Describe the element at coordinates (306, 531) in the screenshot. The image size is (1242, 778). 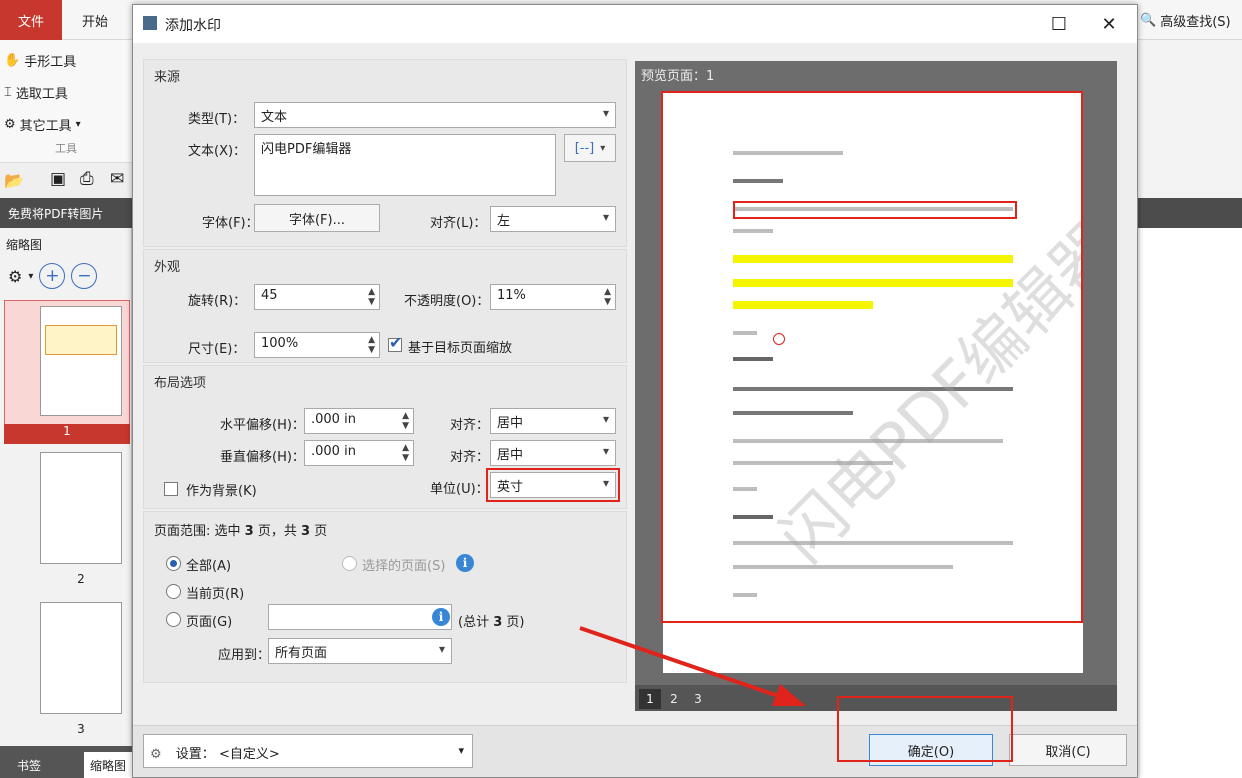
I see `total-count: 3` at that location.